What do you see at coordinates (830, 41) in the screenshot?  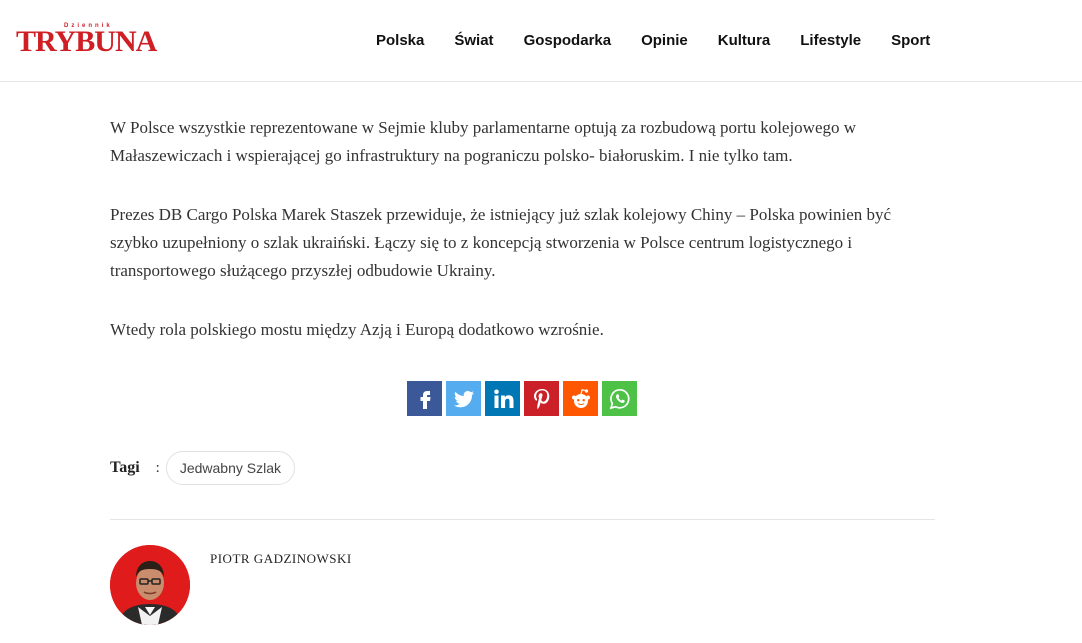 I see `nav-item-lifestyle: Lifestyle` at bounding box center [830, 41].